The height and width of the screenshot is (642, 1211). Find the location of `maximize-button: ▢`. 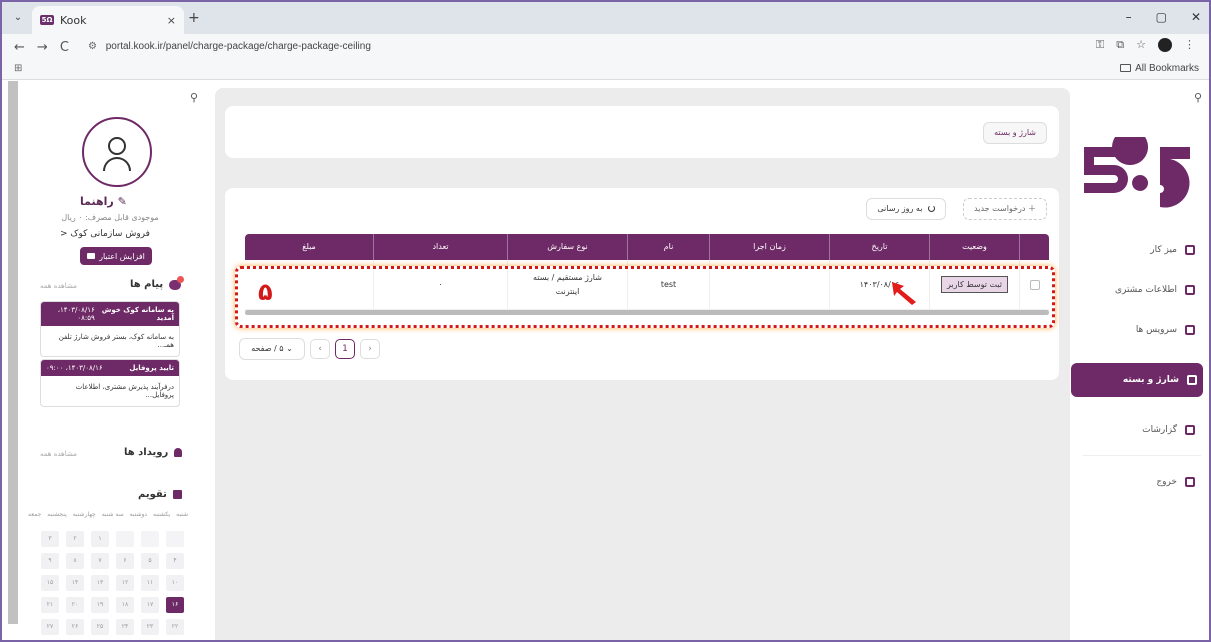

maximize-button: ▢ is located at coordinates (1161, 17).